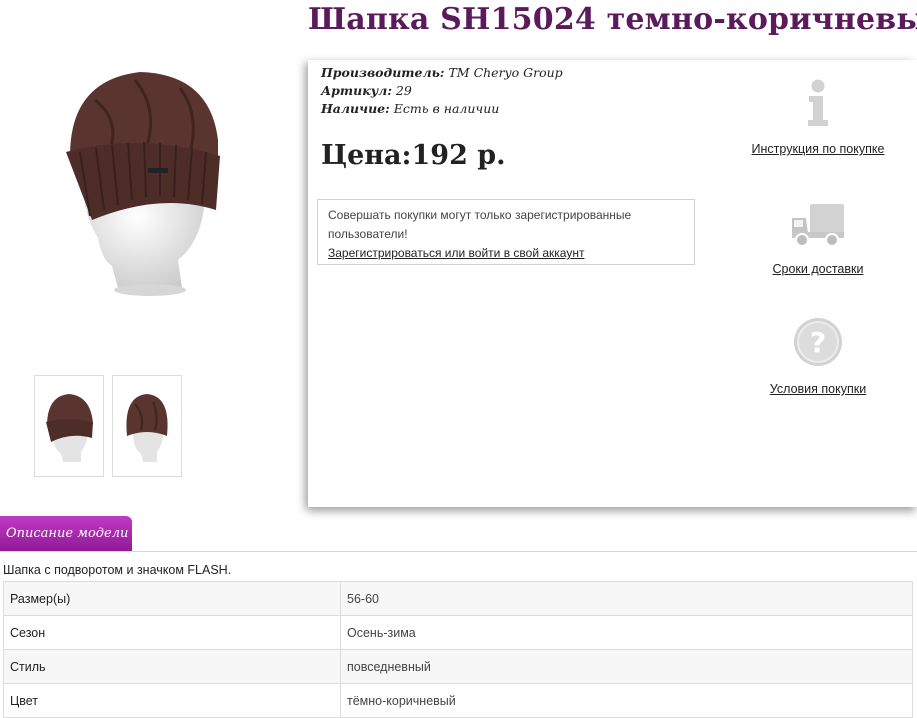 This screenshot has width=917, height=718. I want to click on availability-value: Есть в наличии, so click(446, 108).